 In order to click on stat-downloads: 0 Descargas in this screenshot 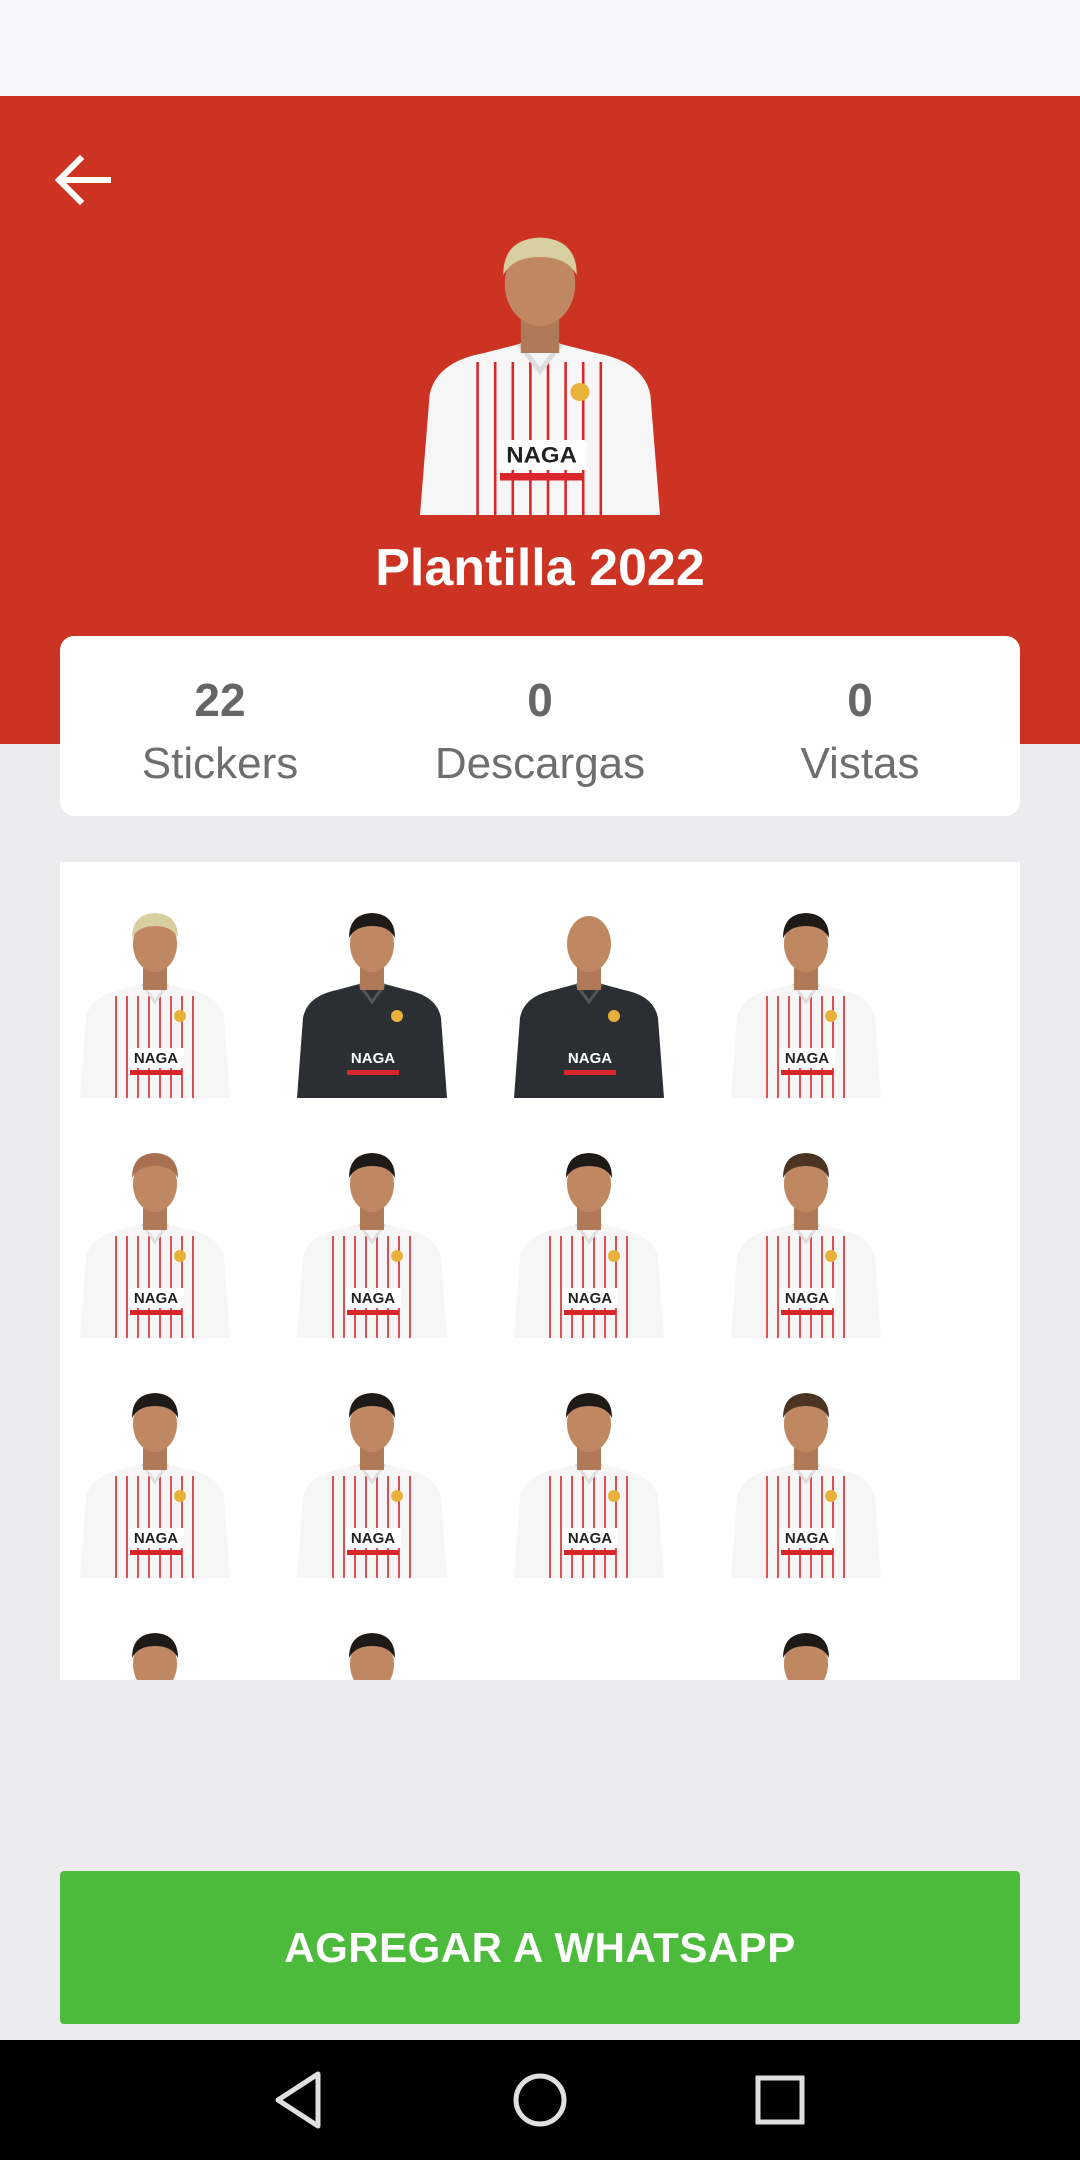, I will do `click(540, 726)`.